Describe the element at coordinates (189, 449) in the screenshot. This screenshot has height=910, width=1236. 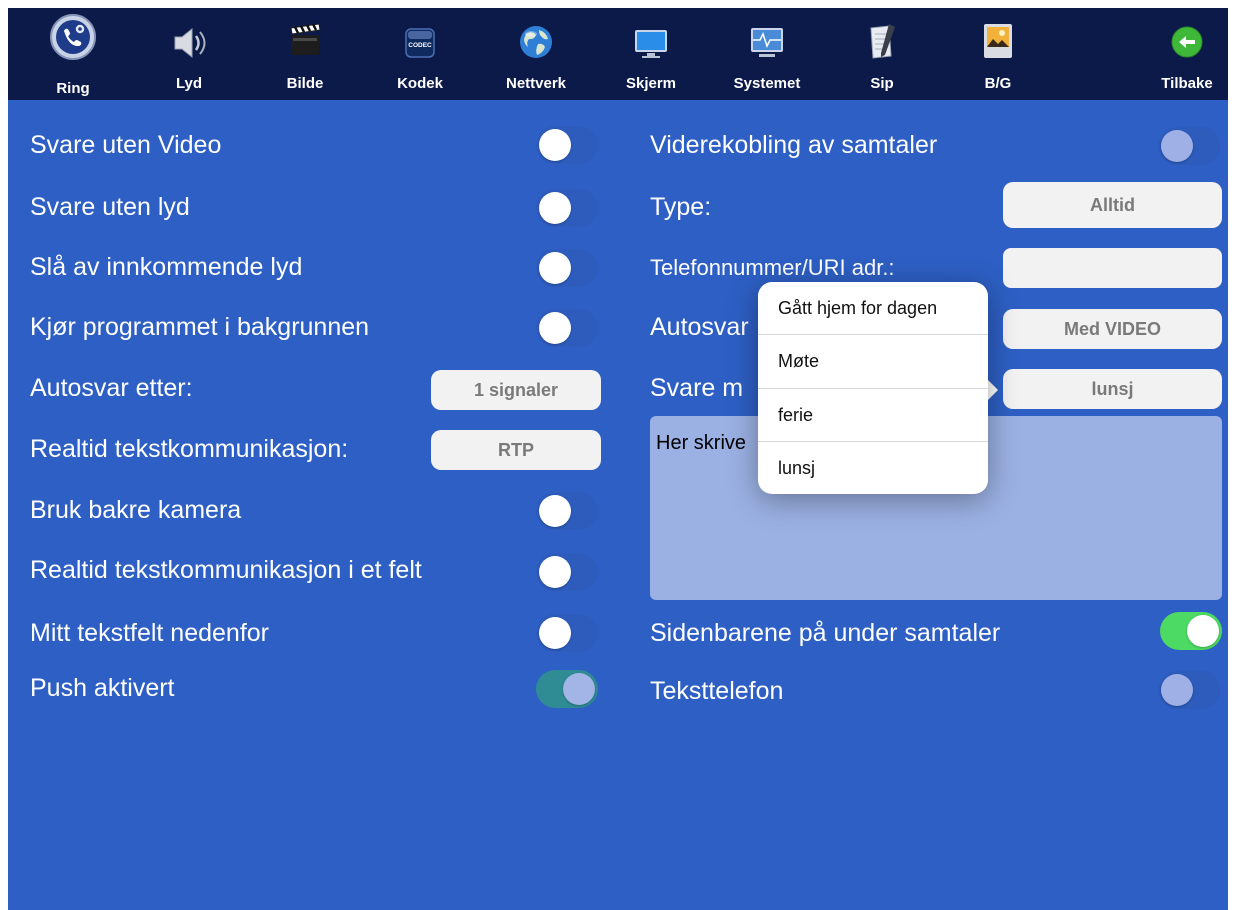
I see `realtime-text-label: Realtid tekstkommunikasjon:` at that location.